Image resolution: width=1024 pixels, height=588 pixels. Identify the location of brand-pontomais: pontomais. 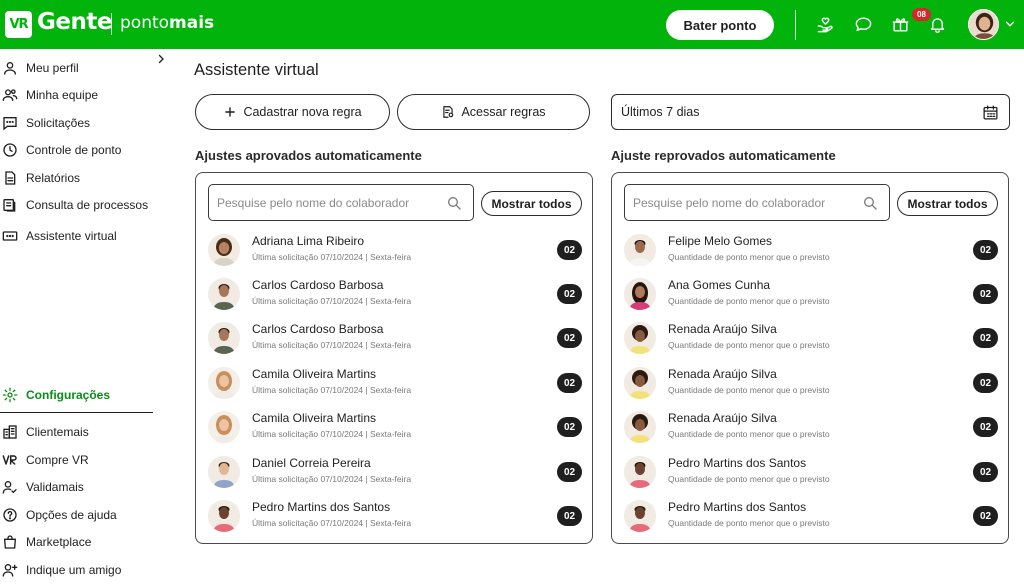
(167, 23).